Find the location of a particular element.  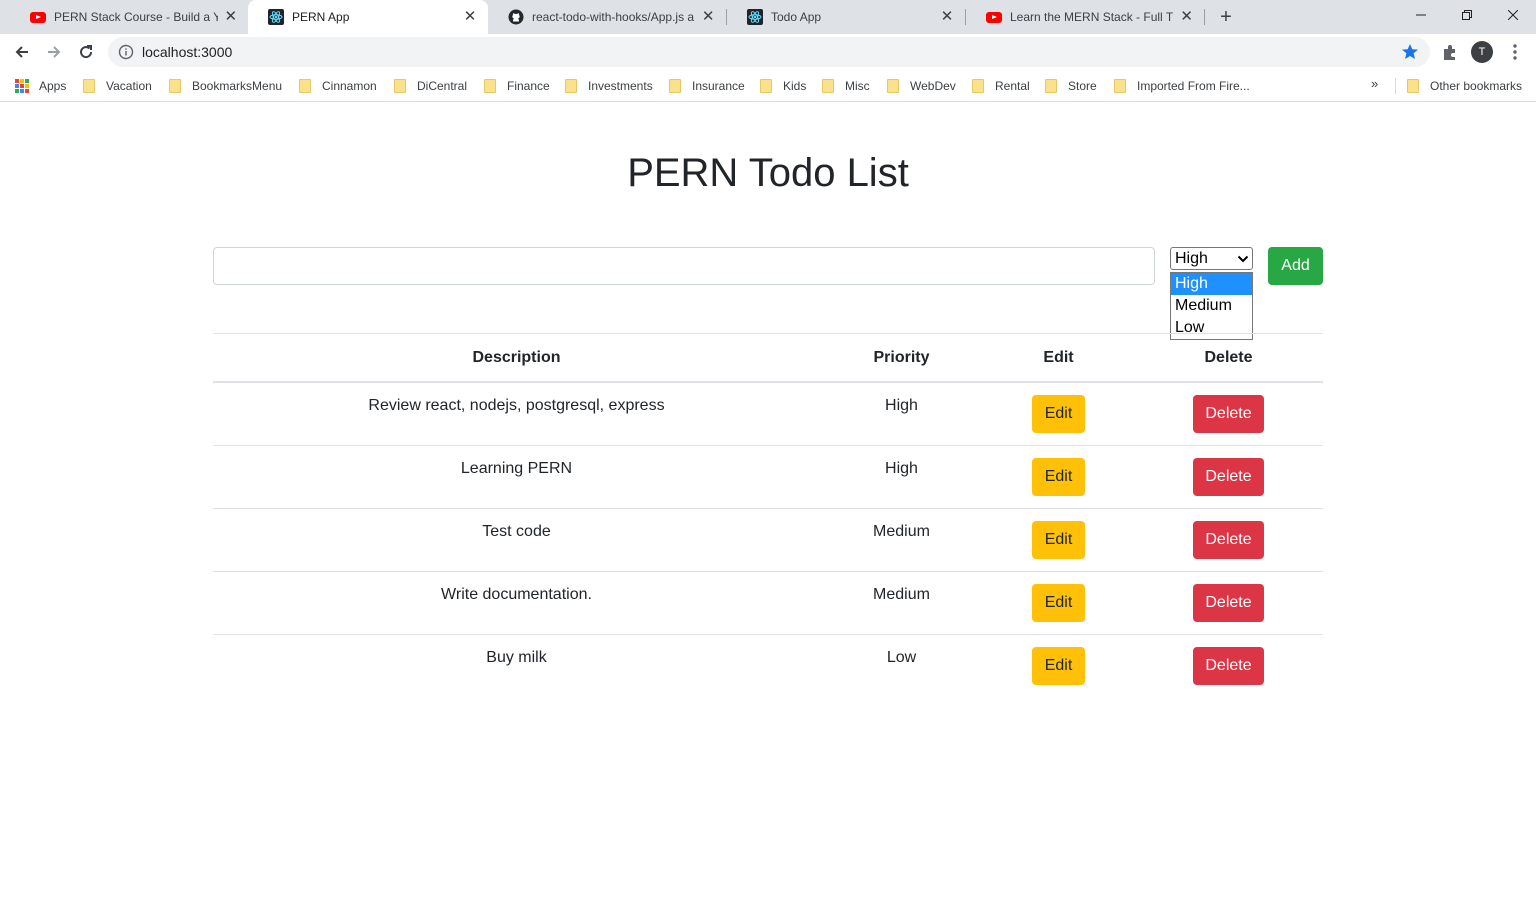

tab-react-todo-github: react-todo-with-hooks/App.js at ✕ is located at coordinates (607, 17).